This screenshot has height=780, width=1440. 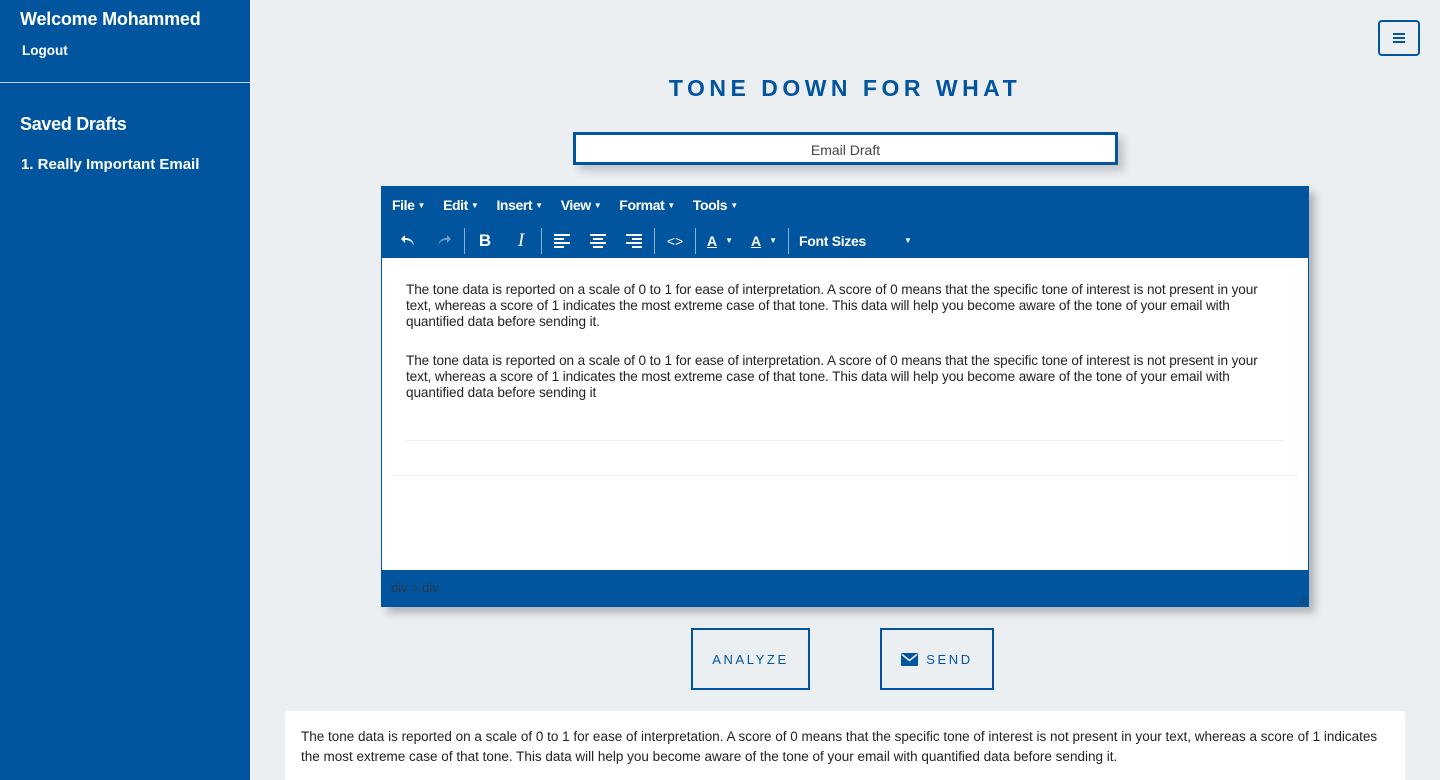 What do you see at coordinates (45, 50) in the screenshot?
I see `logout-link: Logout` at bounding box center [45, 50].